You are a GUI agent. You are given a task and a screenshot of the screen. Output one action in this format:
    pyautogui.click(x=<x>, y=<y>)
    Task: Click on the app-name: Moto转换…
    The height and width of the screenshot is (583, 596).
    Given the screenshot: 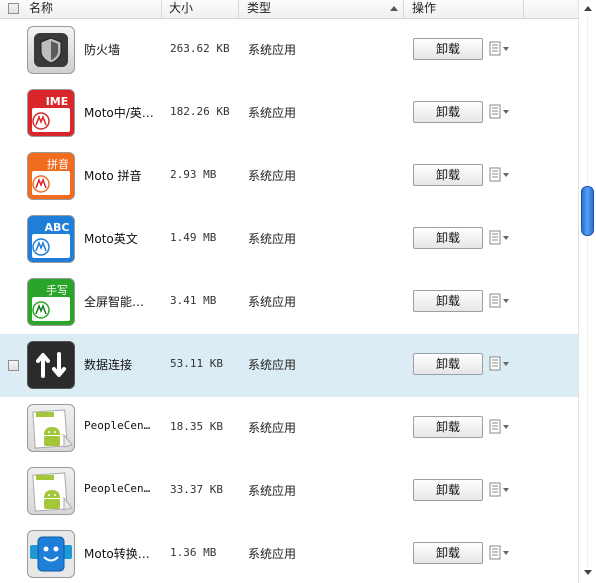 What is the action you would take?
    pyautogui.click(x=117, y=554)
    